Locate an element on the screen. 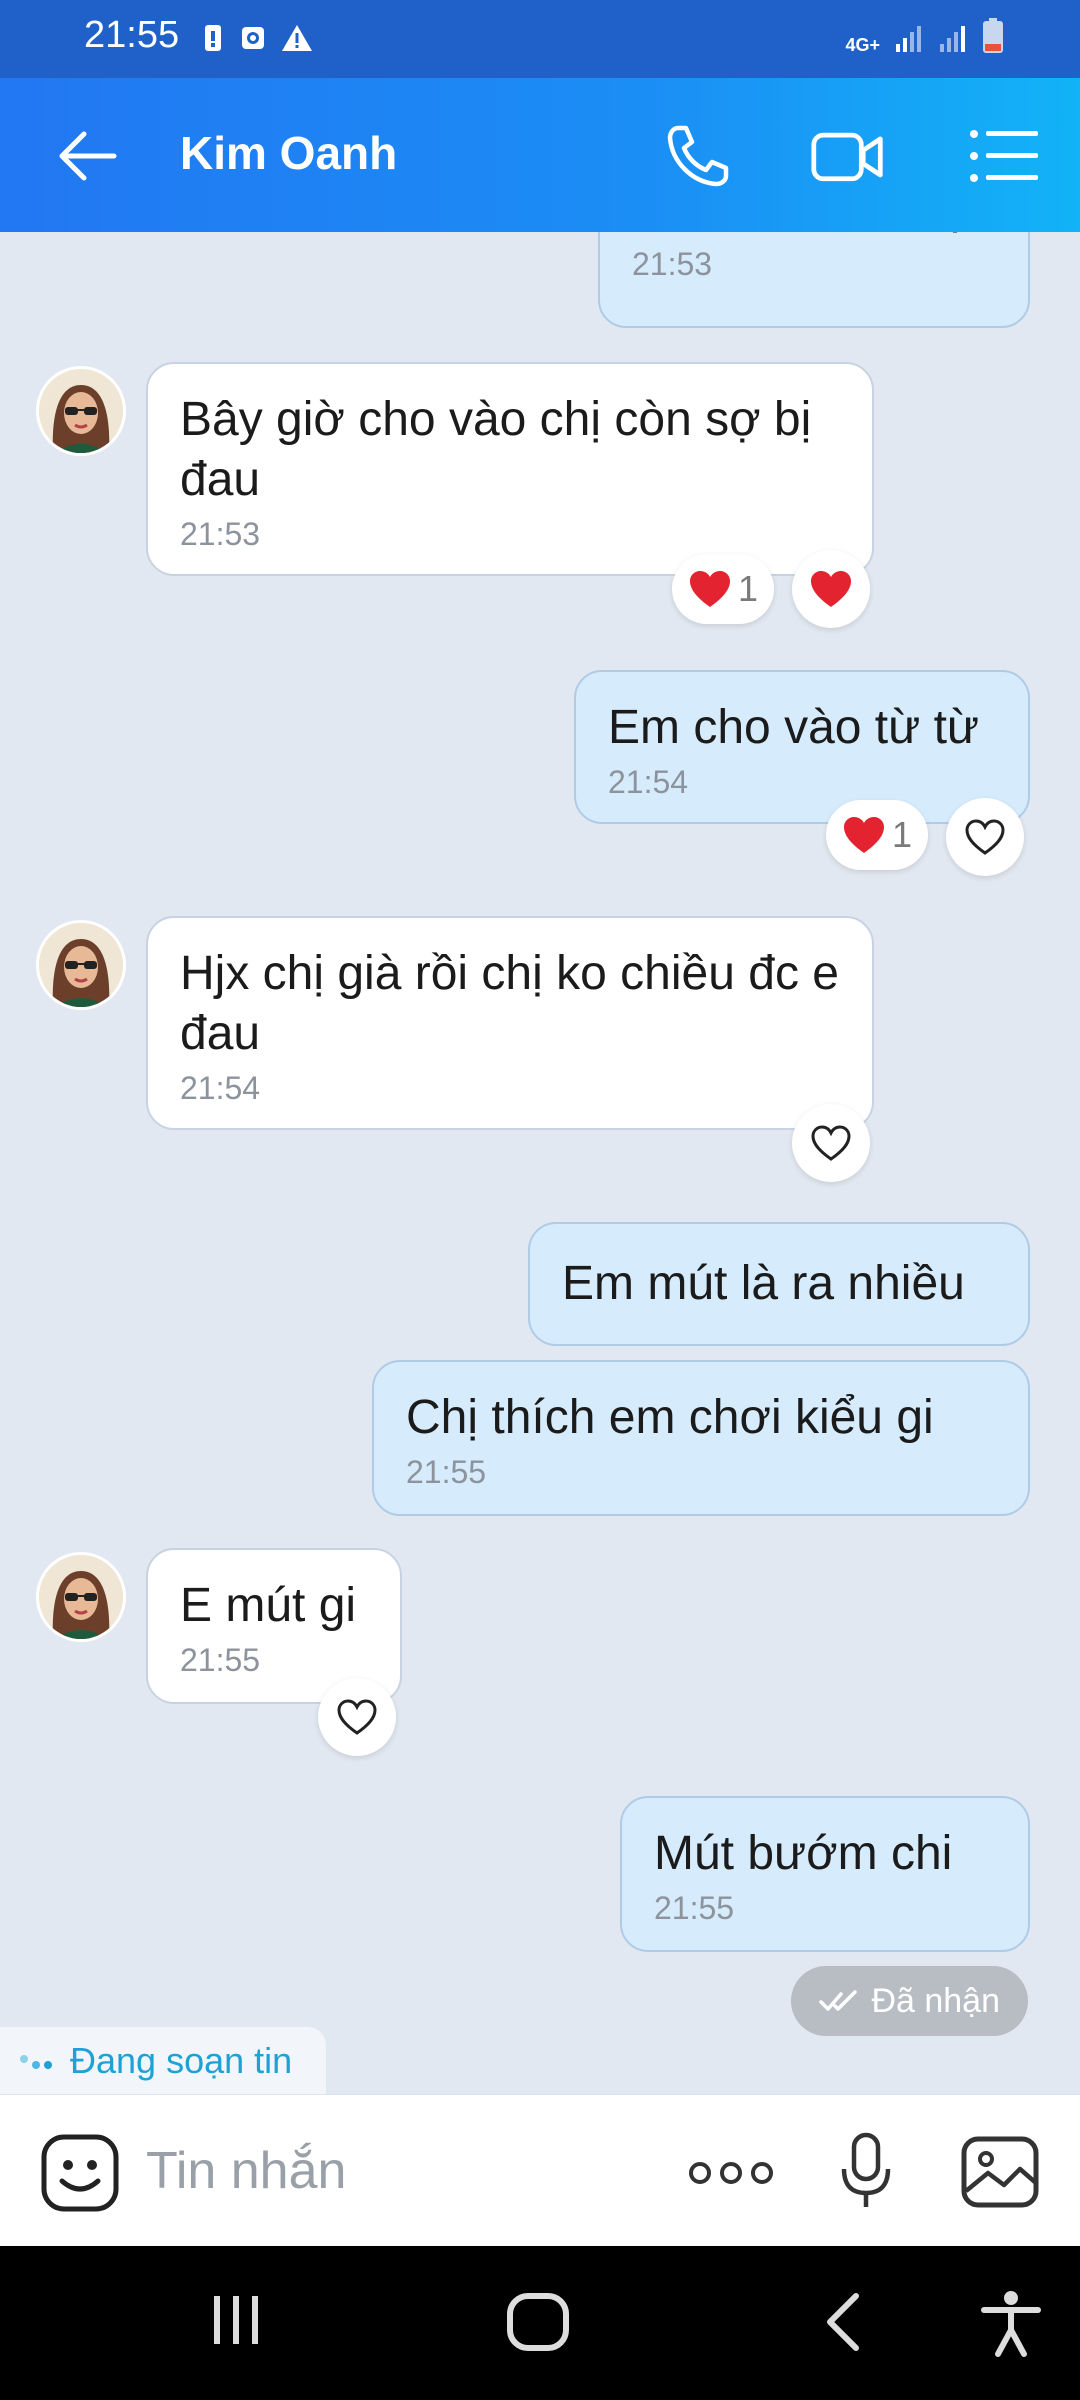 The width and height of the screenshot is (1080, 2400). message-input: Tin nhắn is located at coordinates (246, 2171).